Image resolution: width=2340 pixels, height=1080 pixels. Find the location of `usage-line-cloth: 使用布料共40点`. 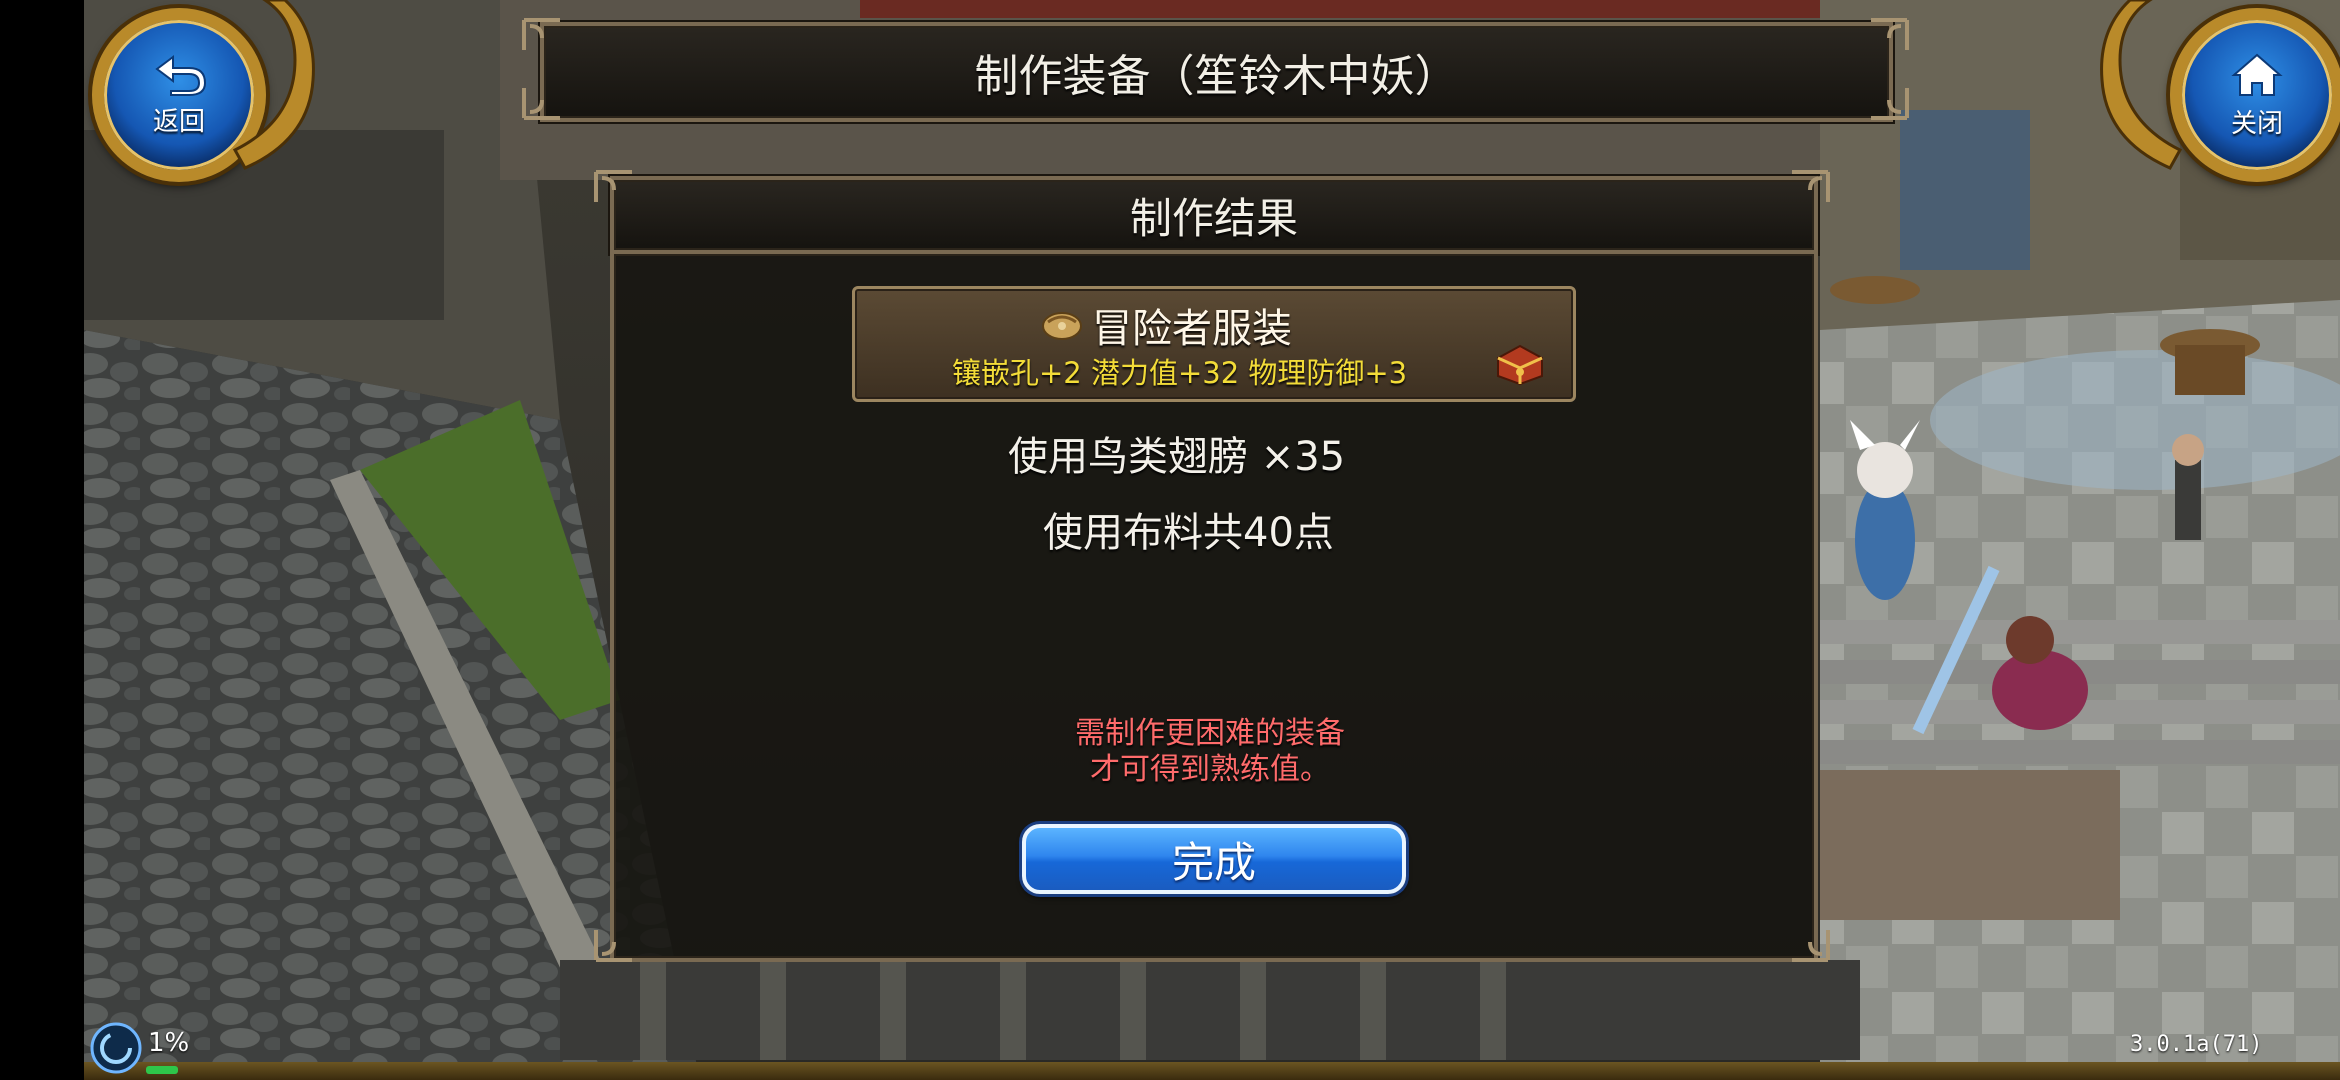

usage-line-cloth: 使用布料共40点 is located at coordinates (1188, 533).